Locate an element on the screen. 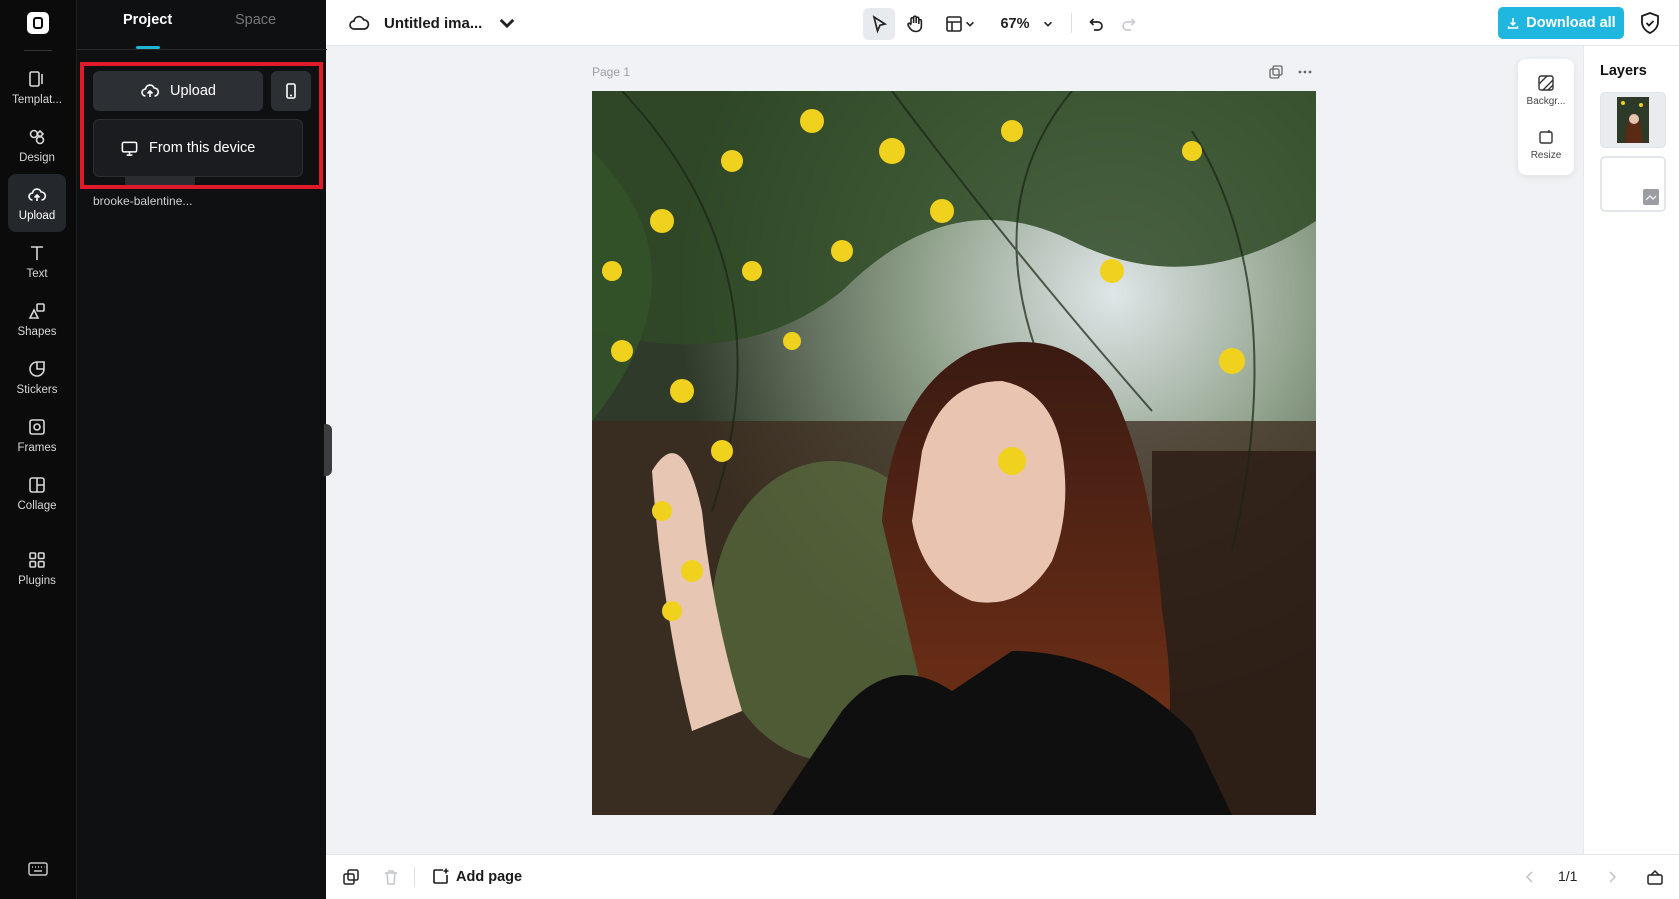 This screenshot has height=899, width=1679. rail-item-plugins: Plugins is located at coordinates (37, 568).